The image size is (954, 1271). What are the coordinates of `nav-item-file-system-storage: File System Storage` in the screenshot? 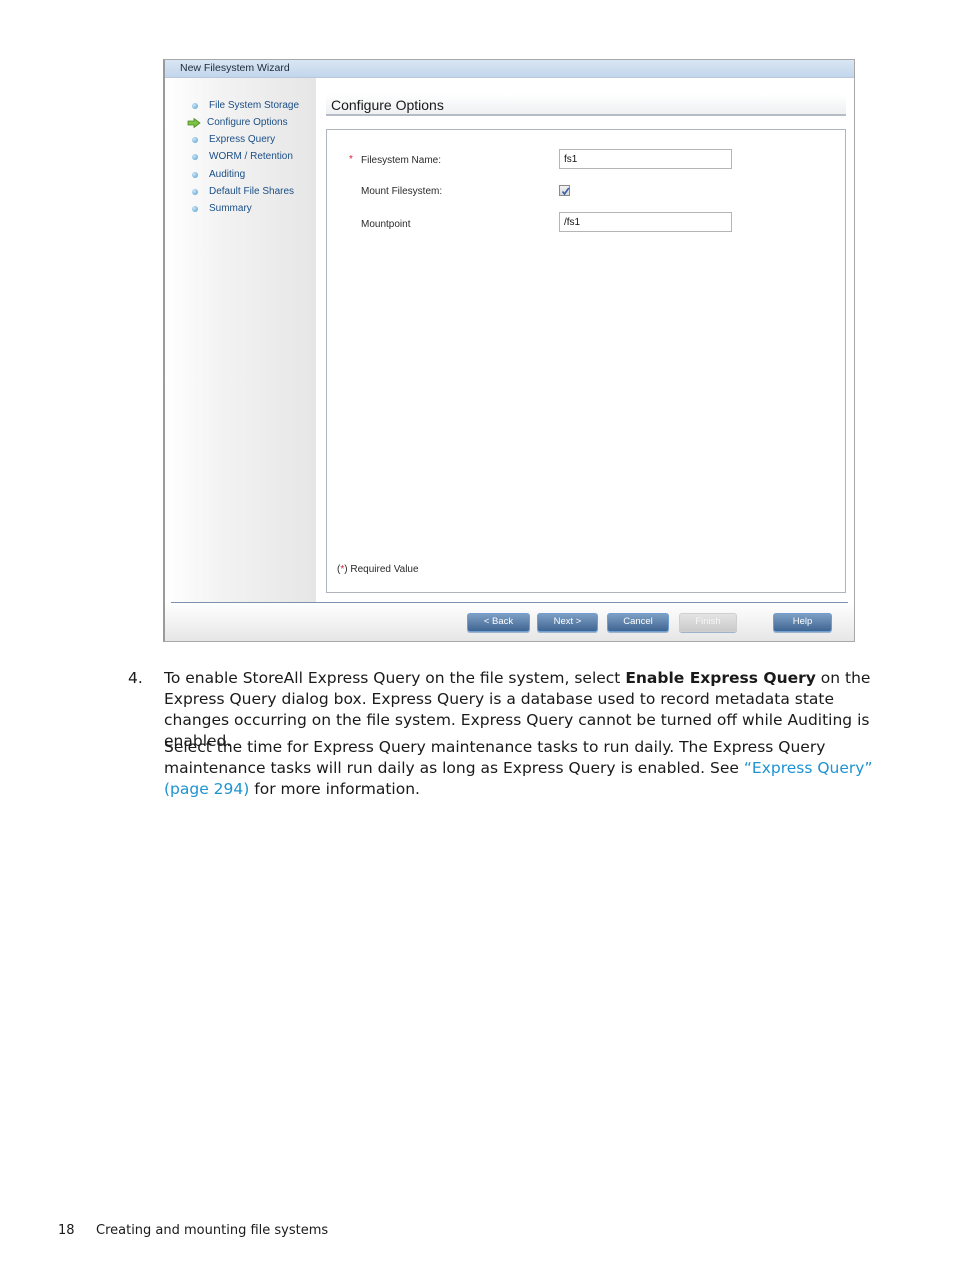 It's located at (244, 105).